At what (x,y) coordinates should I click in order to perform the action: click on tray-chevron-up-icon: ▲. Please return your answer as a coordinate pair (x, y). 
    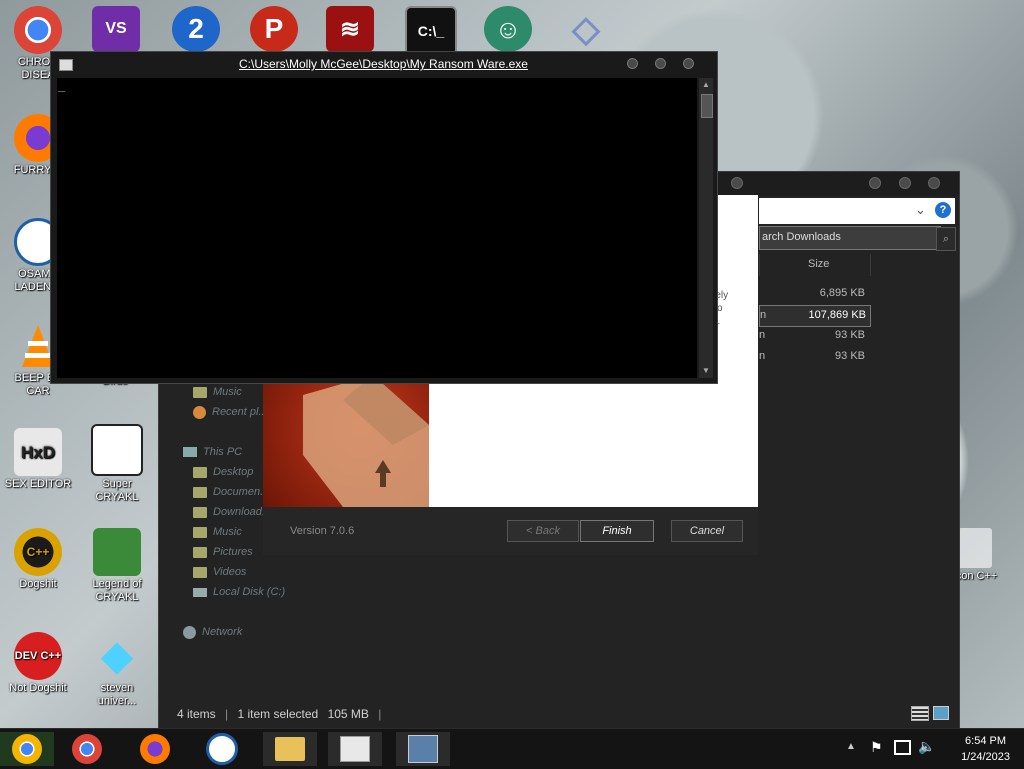
    Looking at the image, I should click on (851, 746).